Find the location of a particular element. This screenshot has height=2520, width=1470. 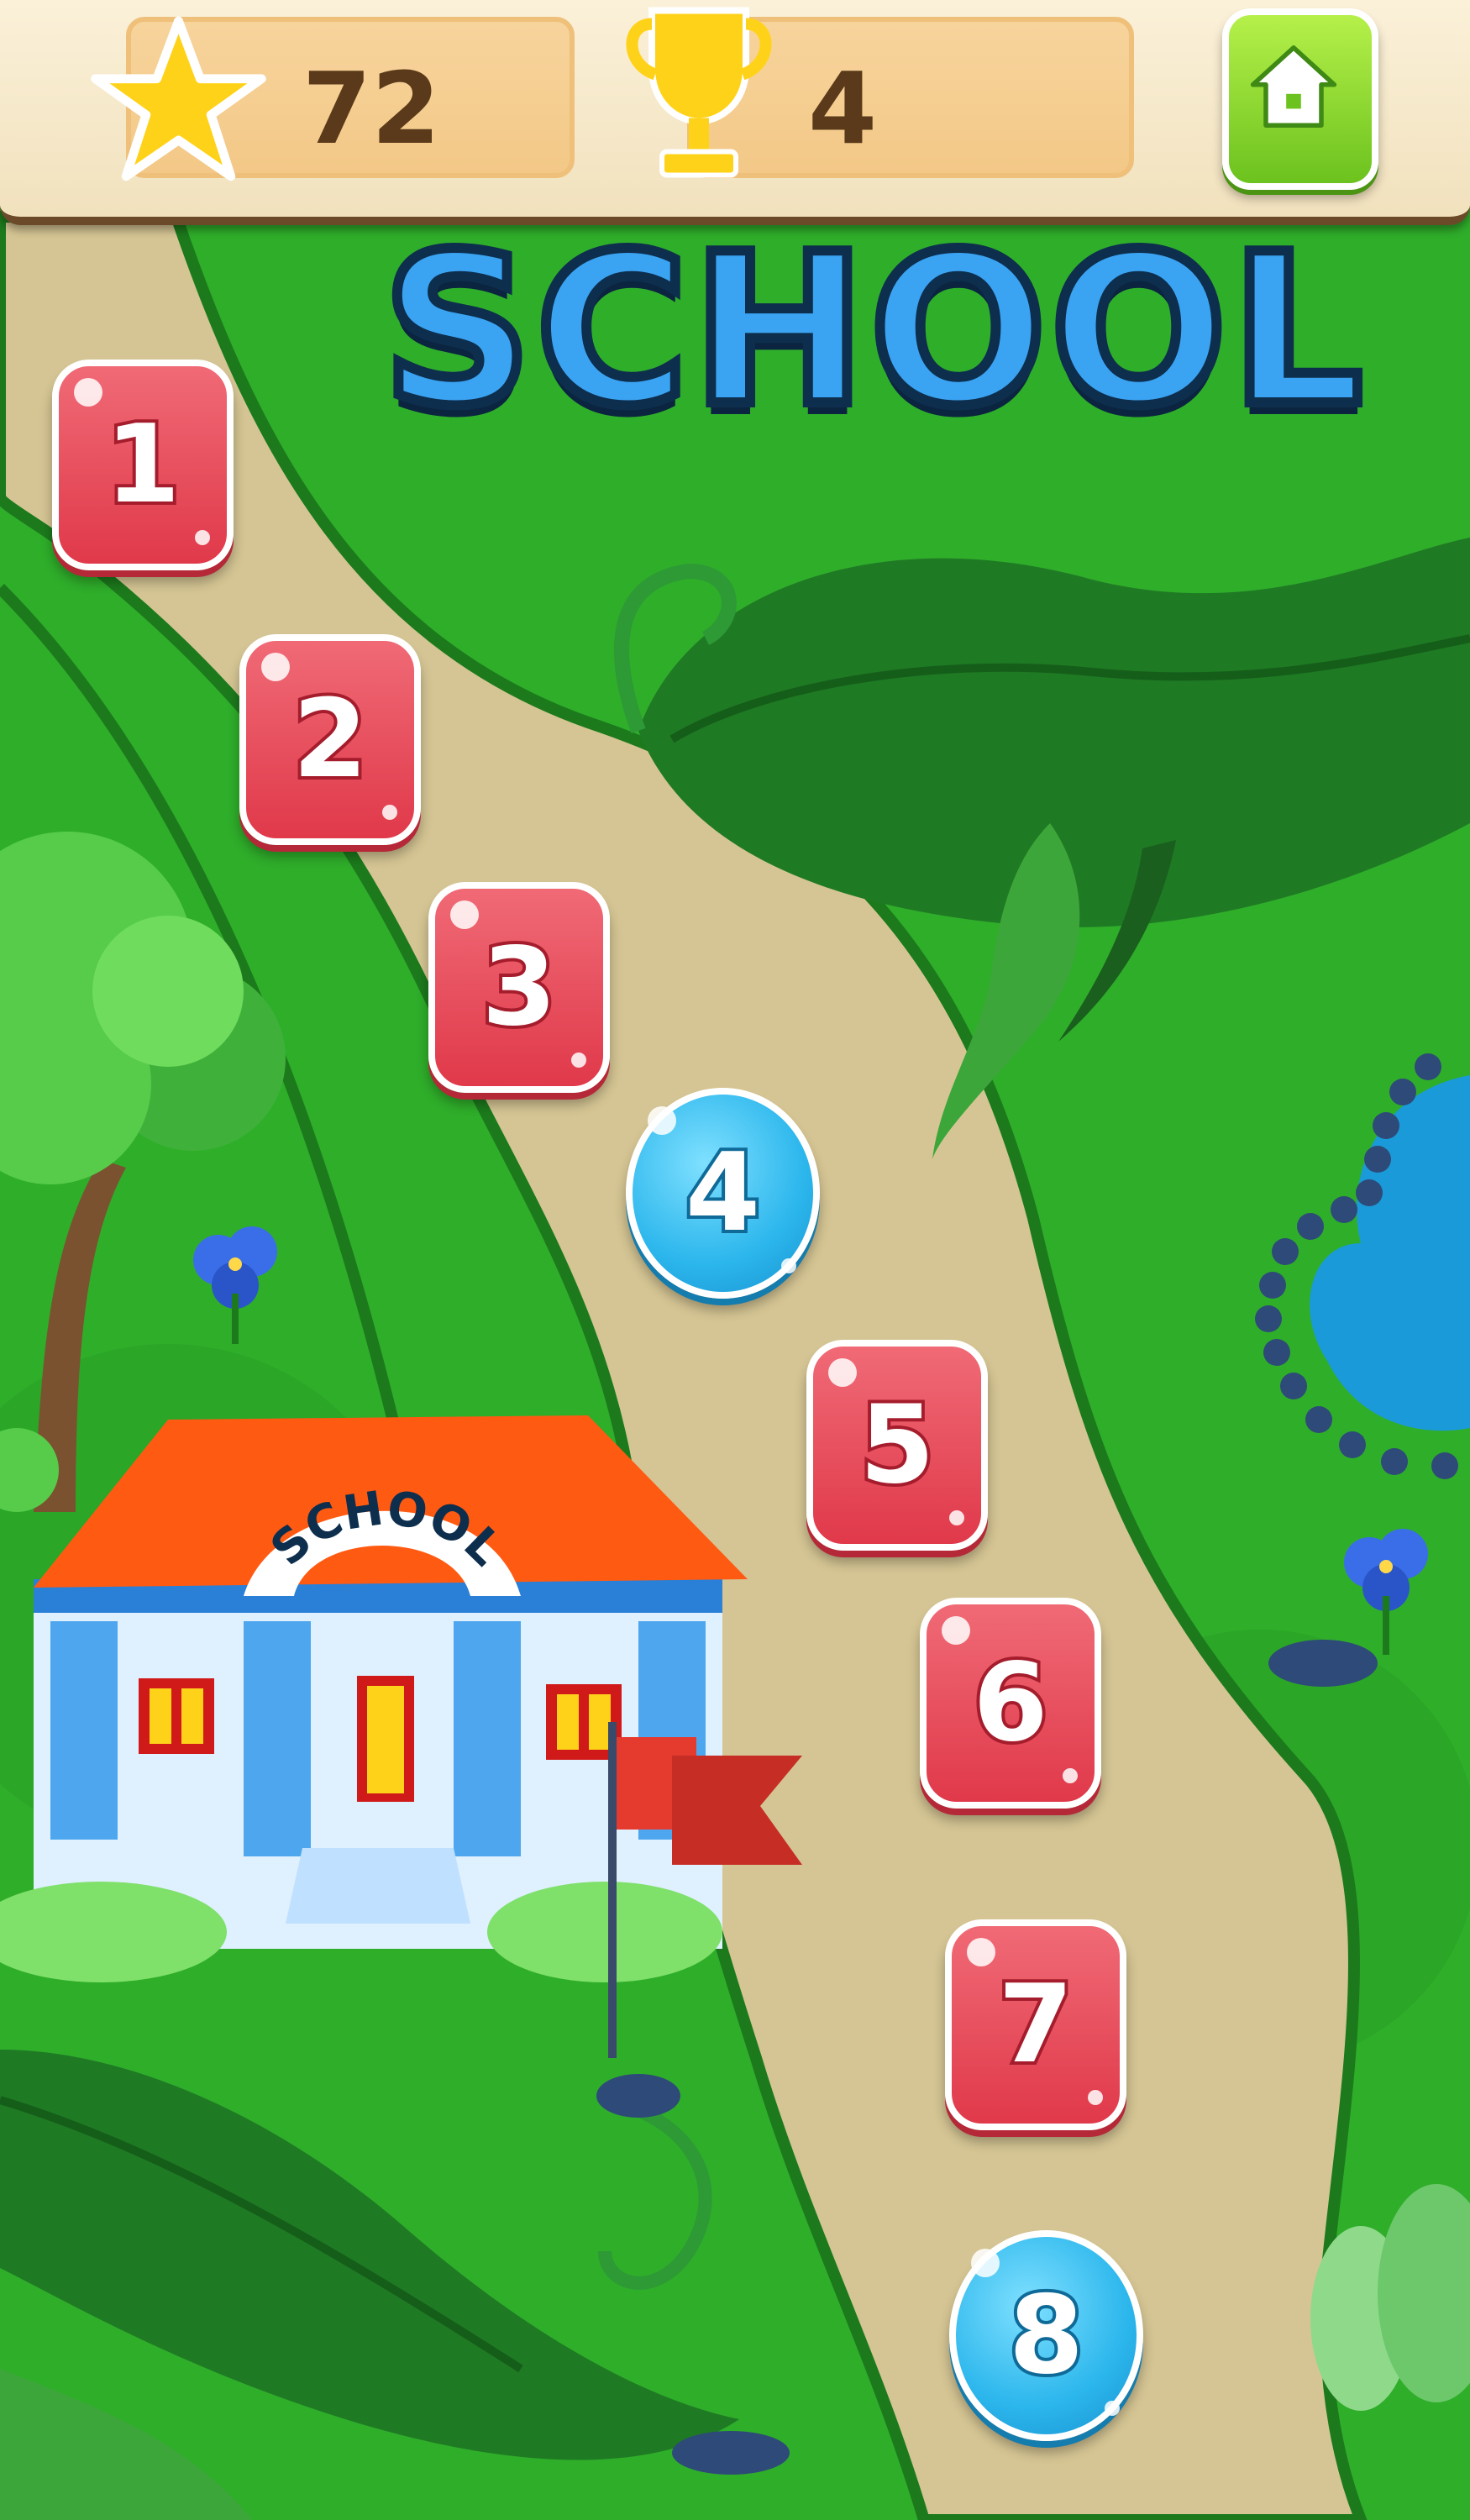

level-7-button: 7 is located at coordinates (1035, 2024).